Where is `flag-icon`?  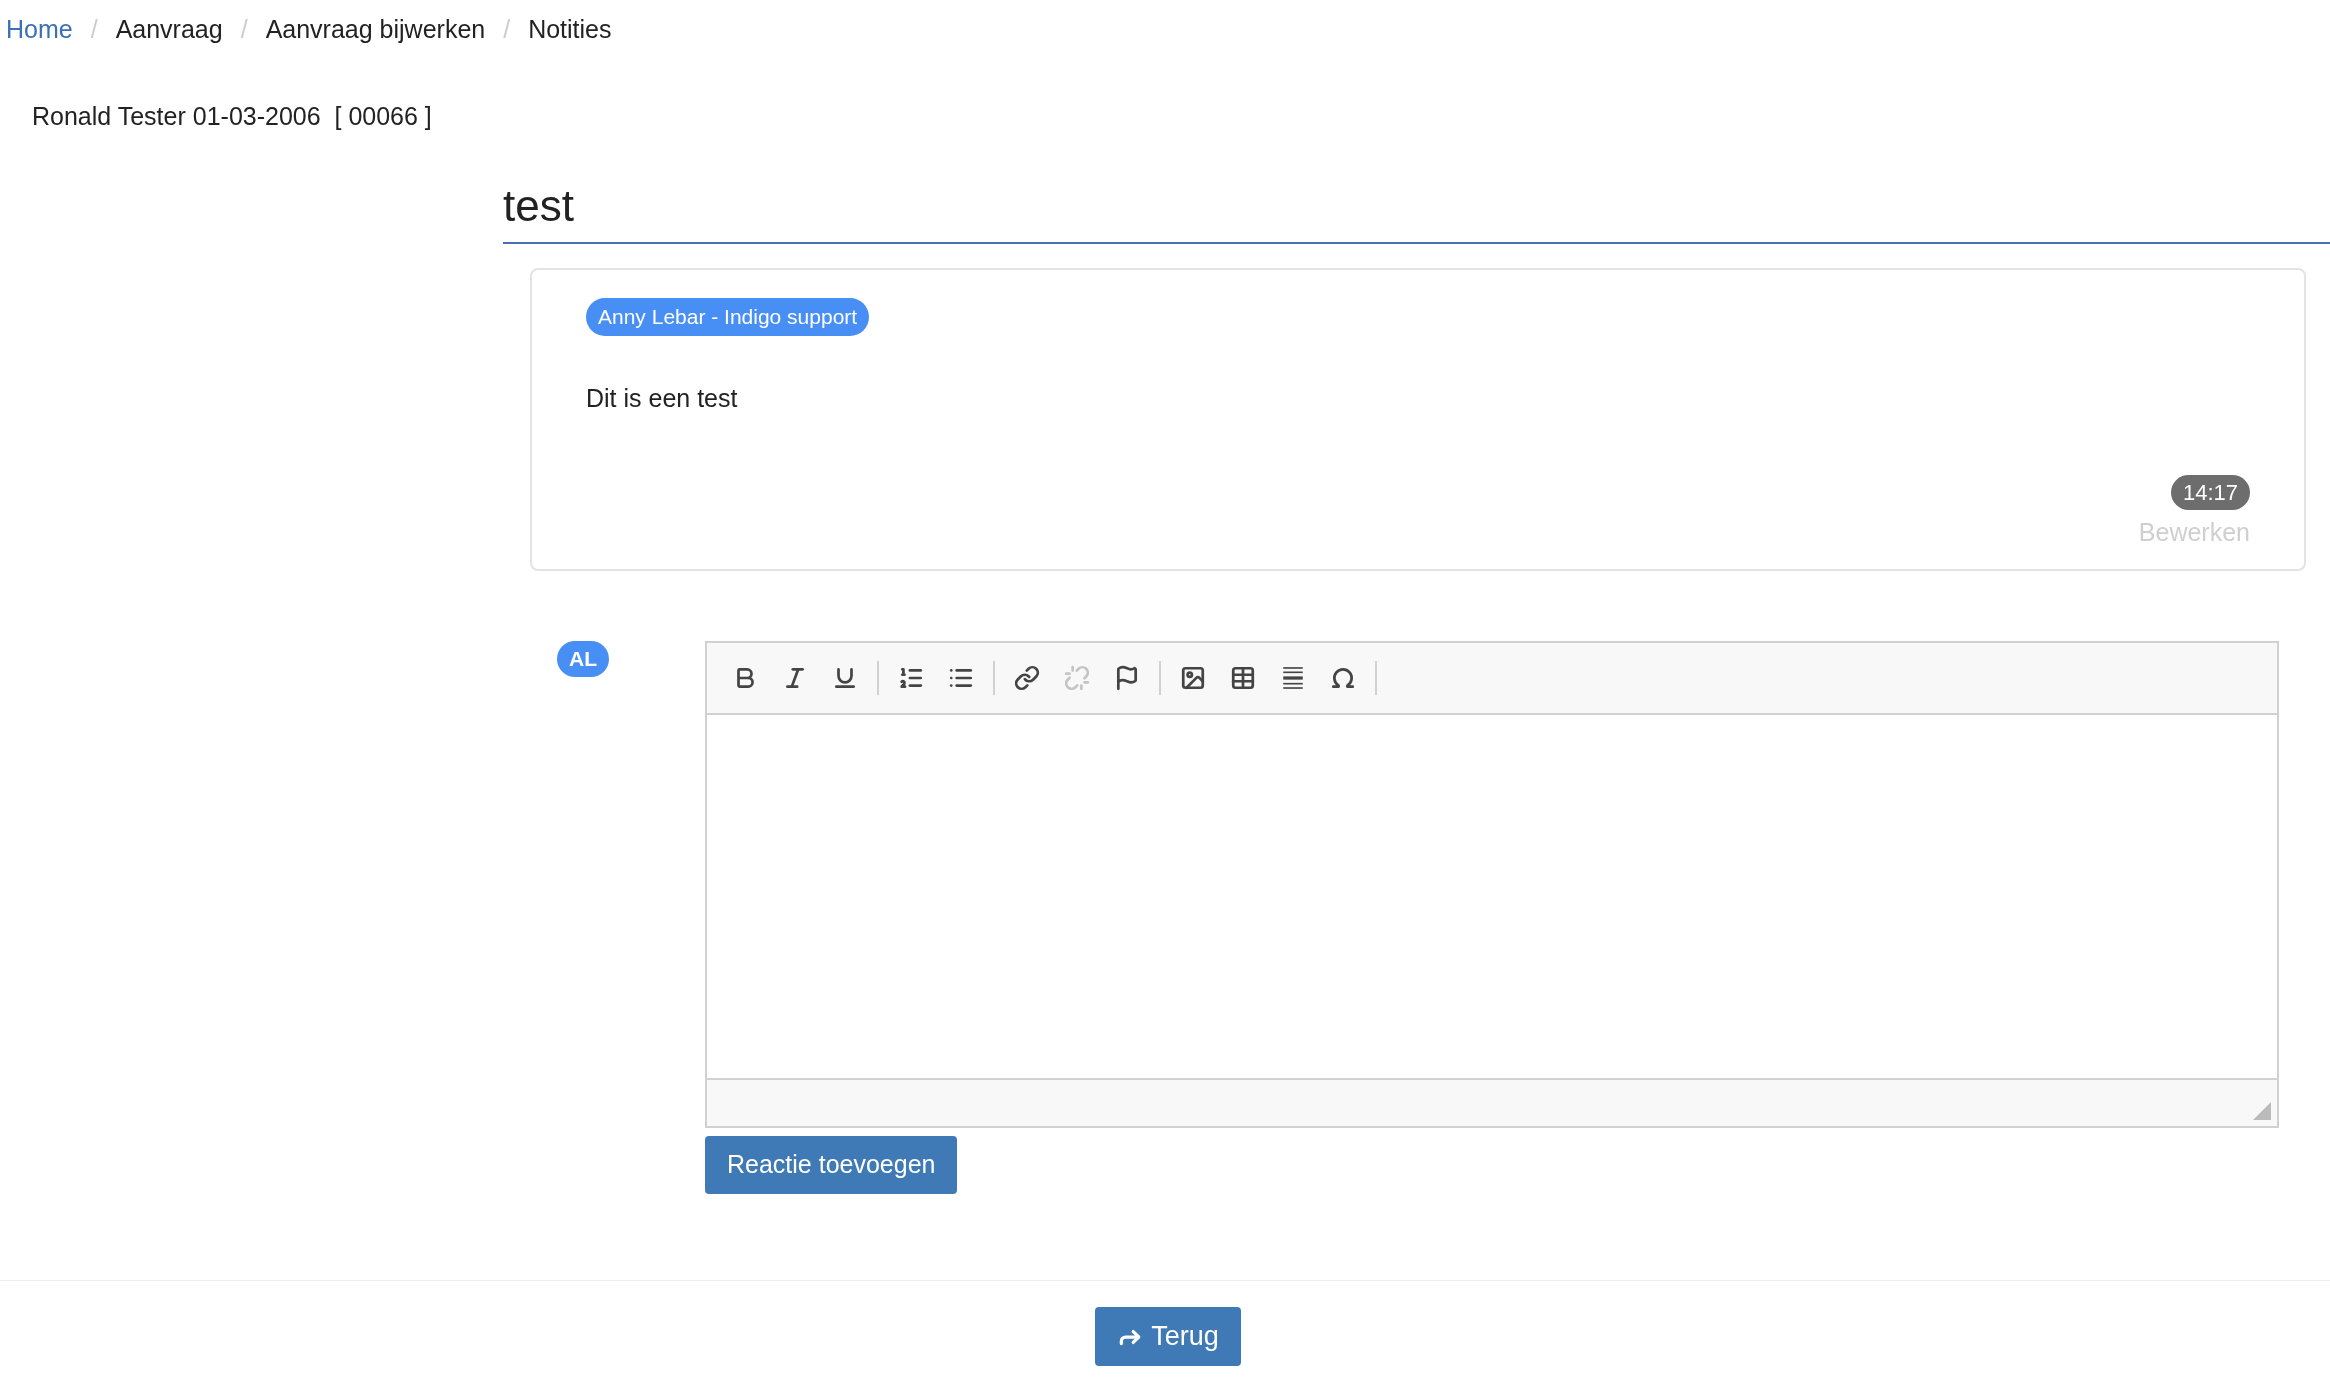
flag-icon is located at coordinates (1127, 678).